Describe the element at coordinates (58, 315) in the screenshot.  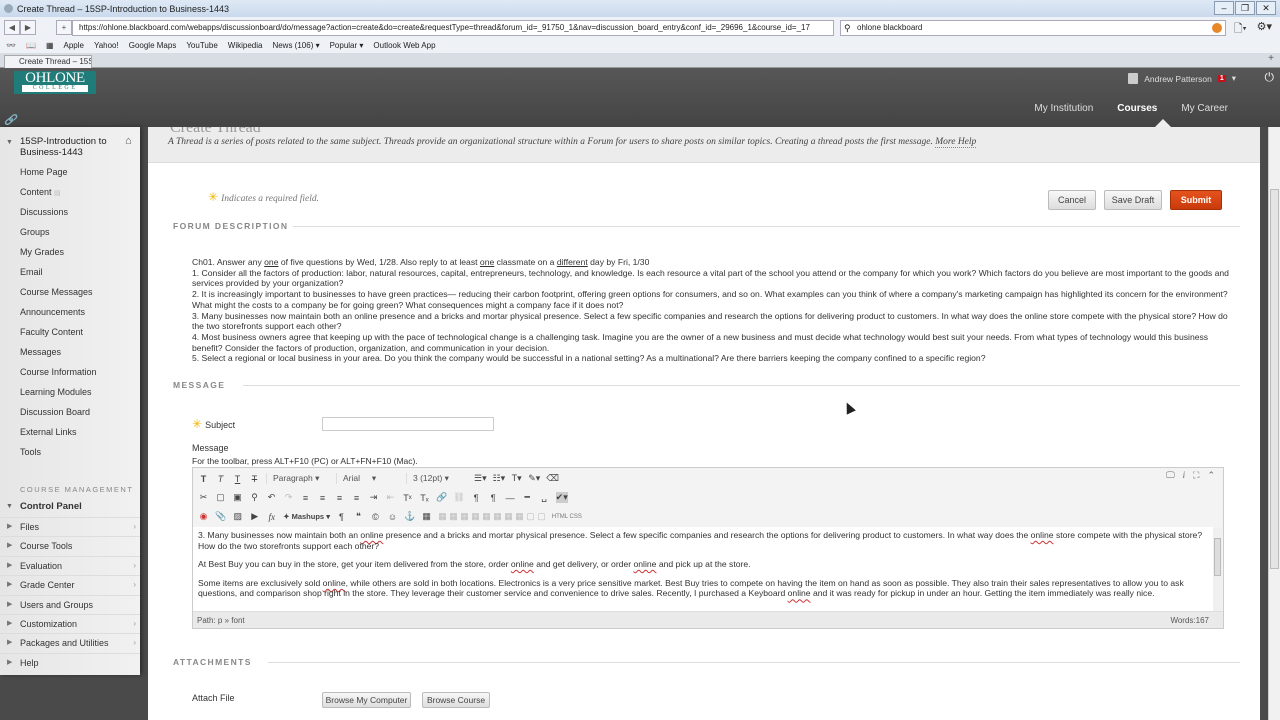
I see `sidebar-item-announcements: Announcements` at that location.